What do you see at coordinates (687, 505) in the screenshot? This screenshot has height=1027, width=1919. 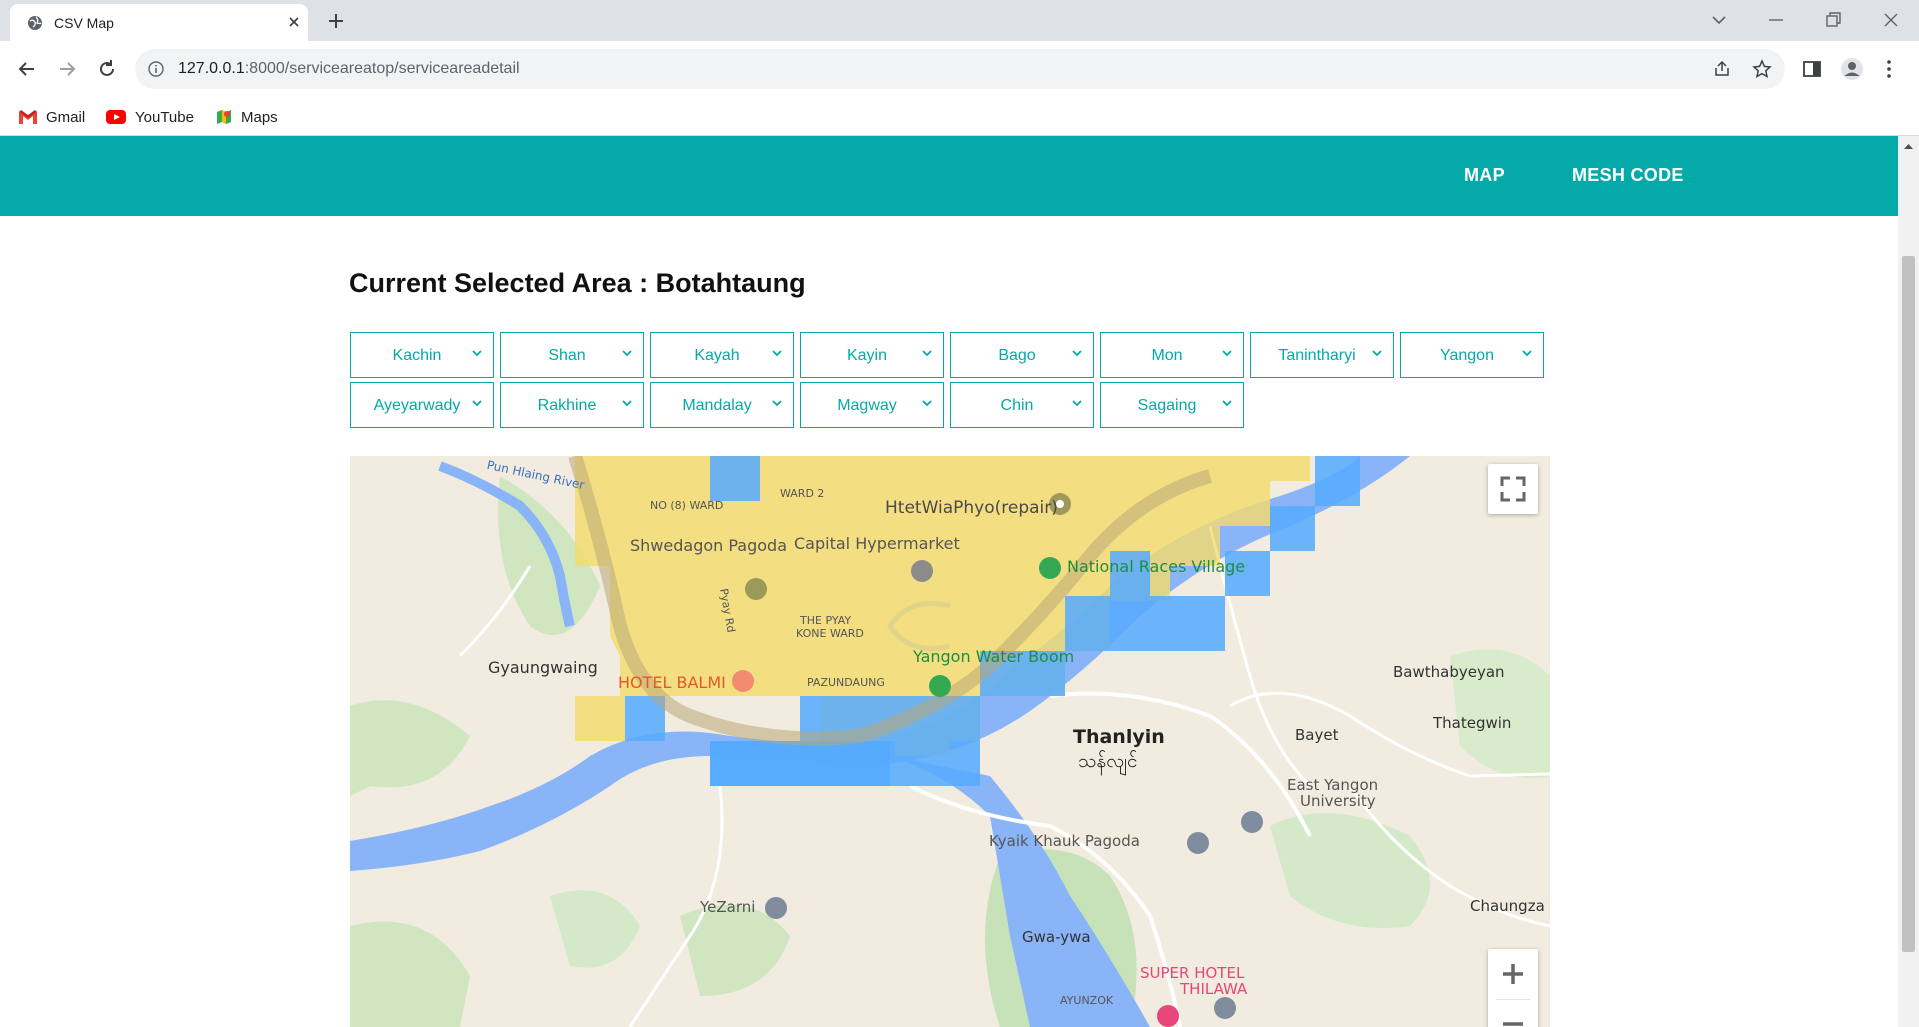 I see `map-label: NO (8) WARD` at bounding box center [687, 505].